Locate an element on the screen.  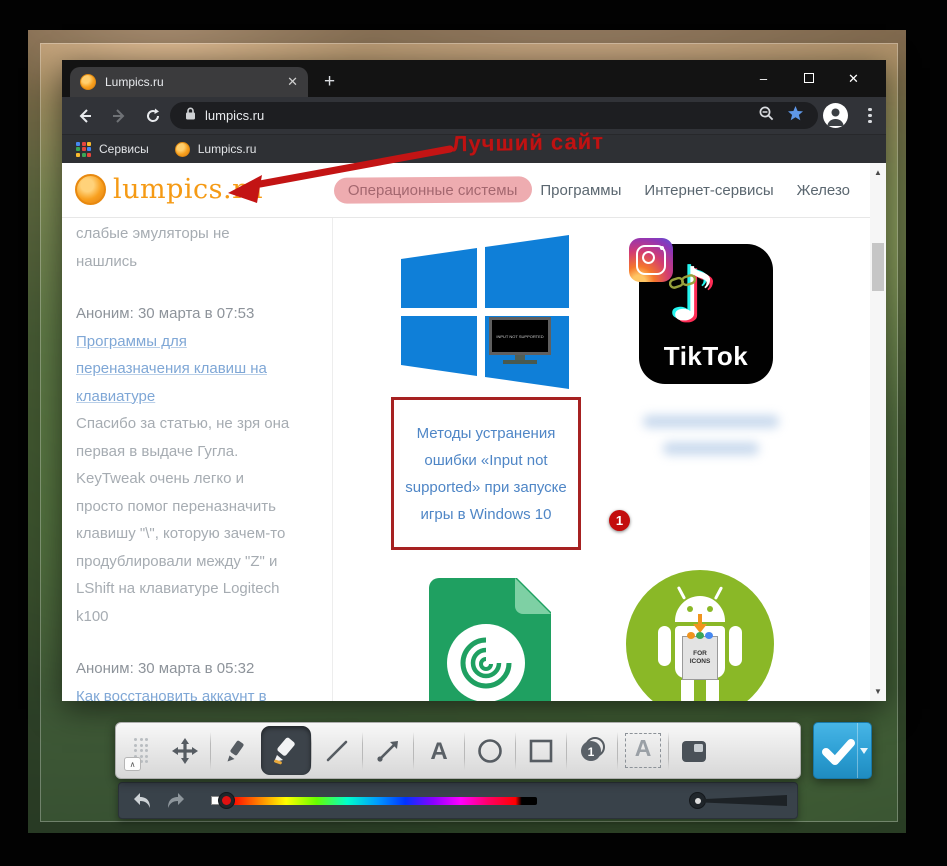
thickness-slider is located at coordinates (745, 800).